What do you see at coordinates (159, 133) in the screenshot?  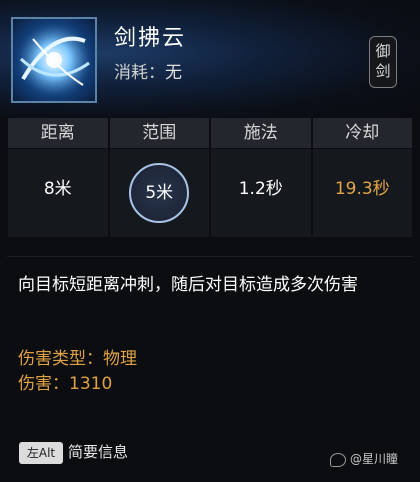 I see `stat-area-label: 范围` at bounding box center [159, 133].